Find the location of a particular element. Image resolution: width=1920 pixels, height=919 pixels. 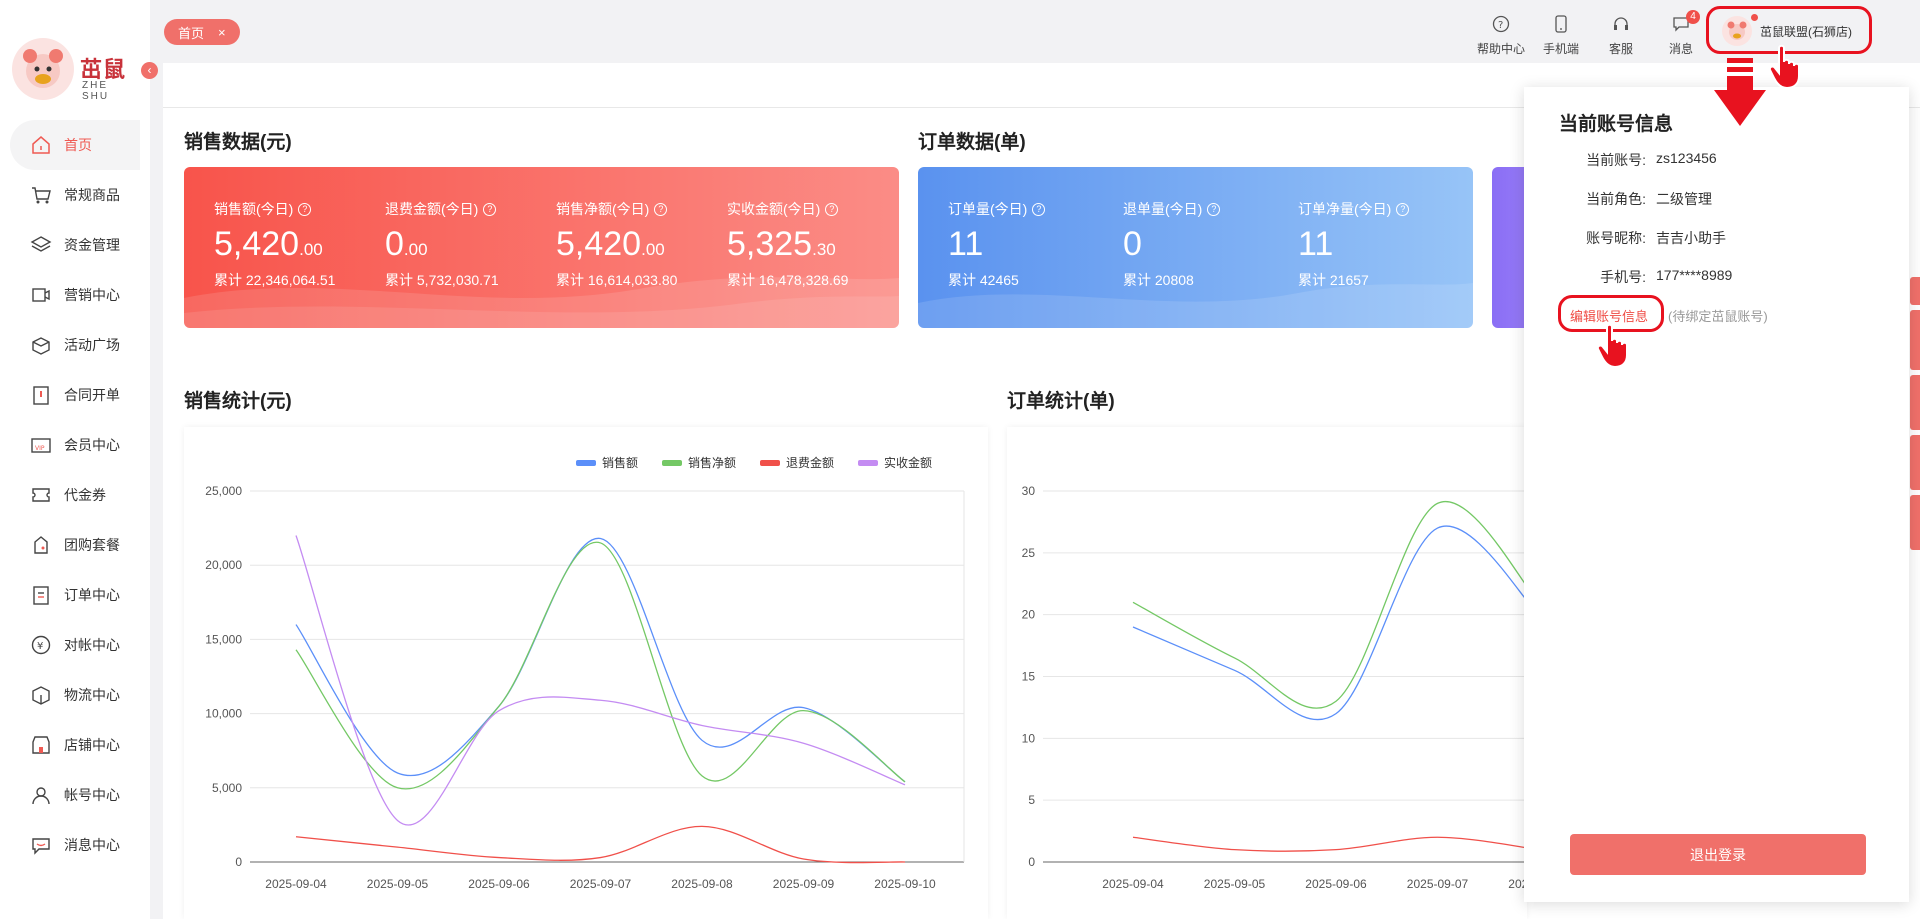

metric-label: 销售额(今日) is located at coordinates (254, 209).